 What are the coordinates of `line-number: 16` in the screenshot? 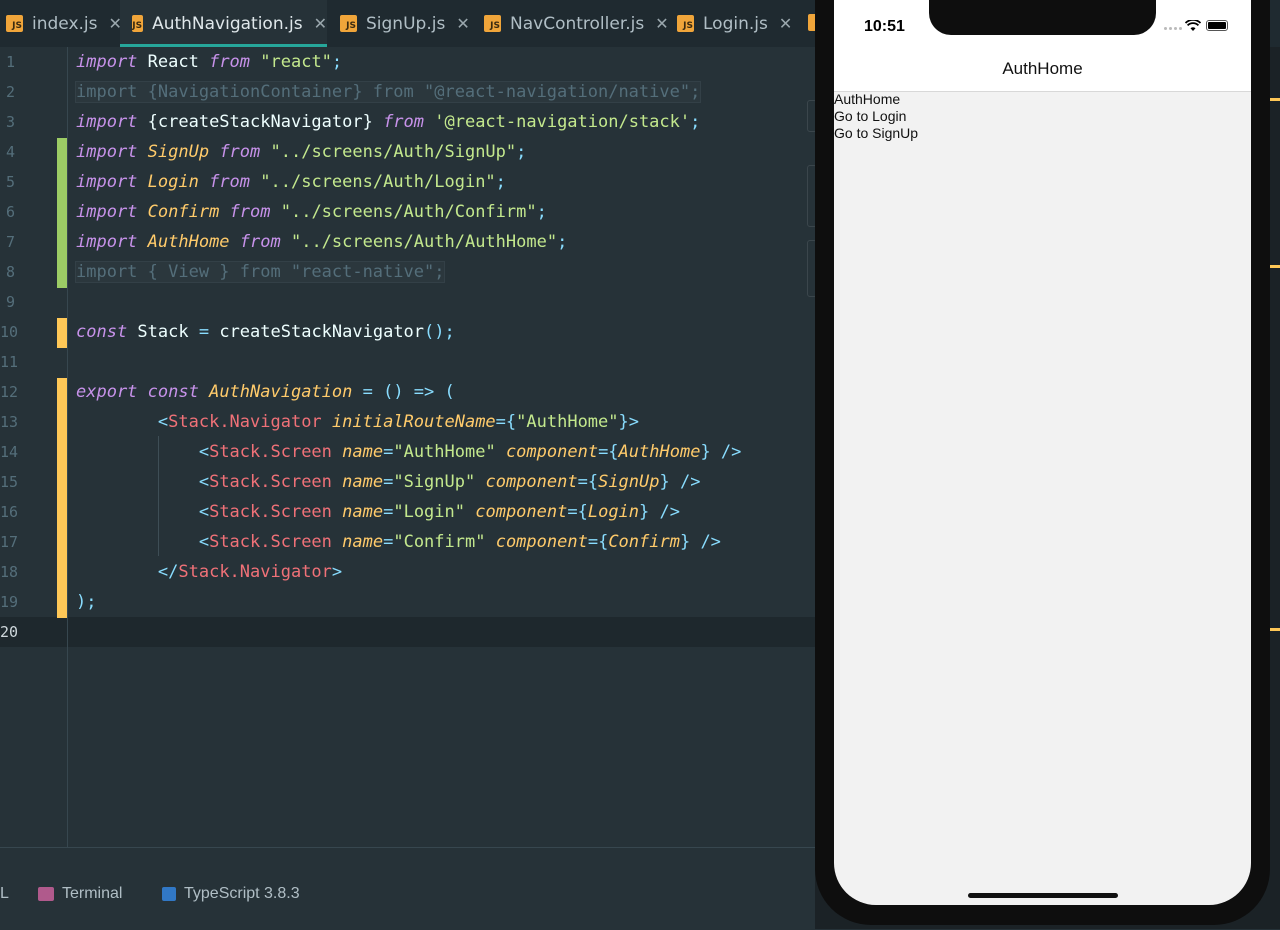 It's located at (9, 512).